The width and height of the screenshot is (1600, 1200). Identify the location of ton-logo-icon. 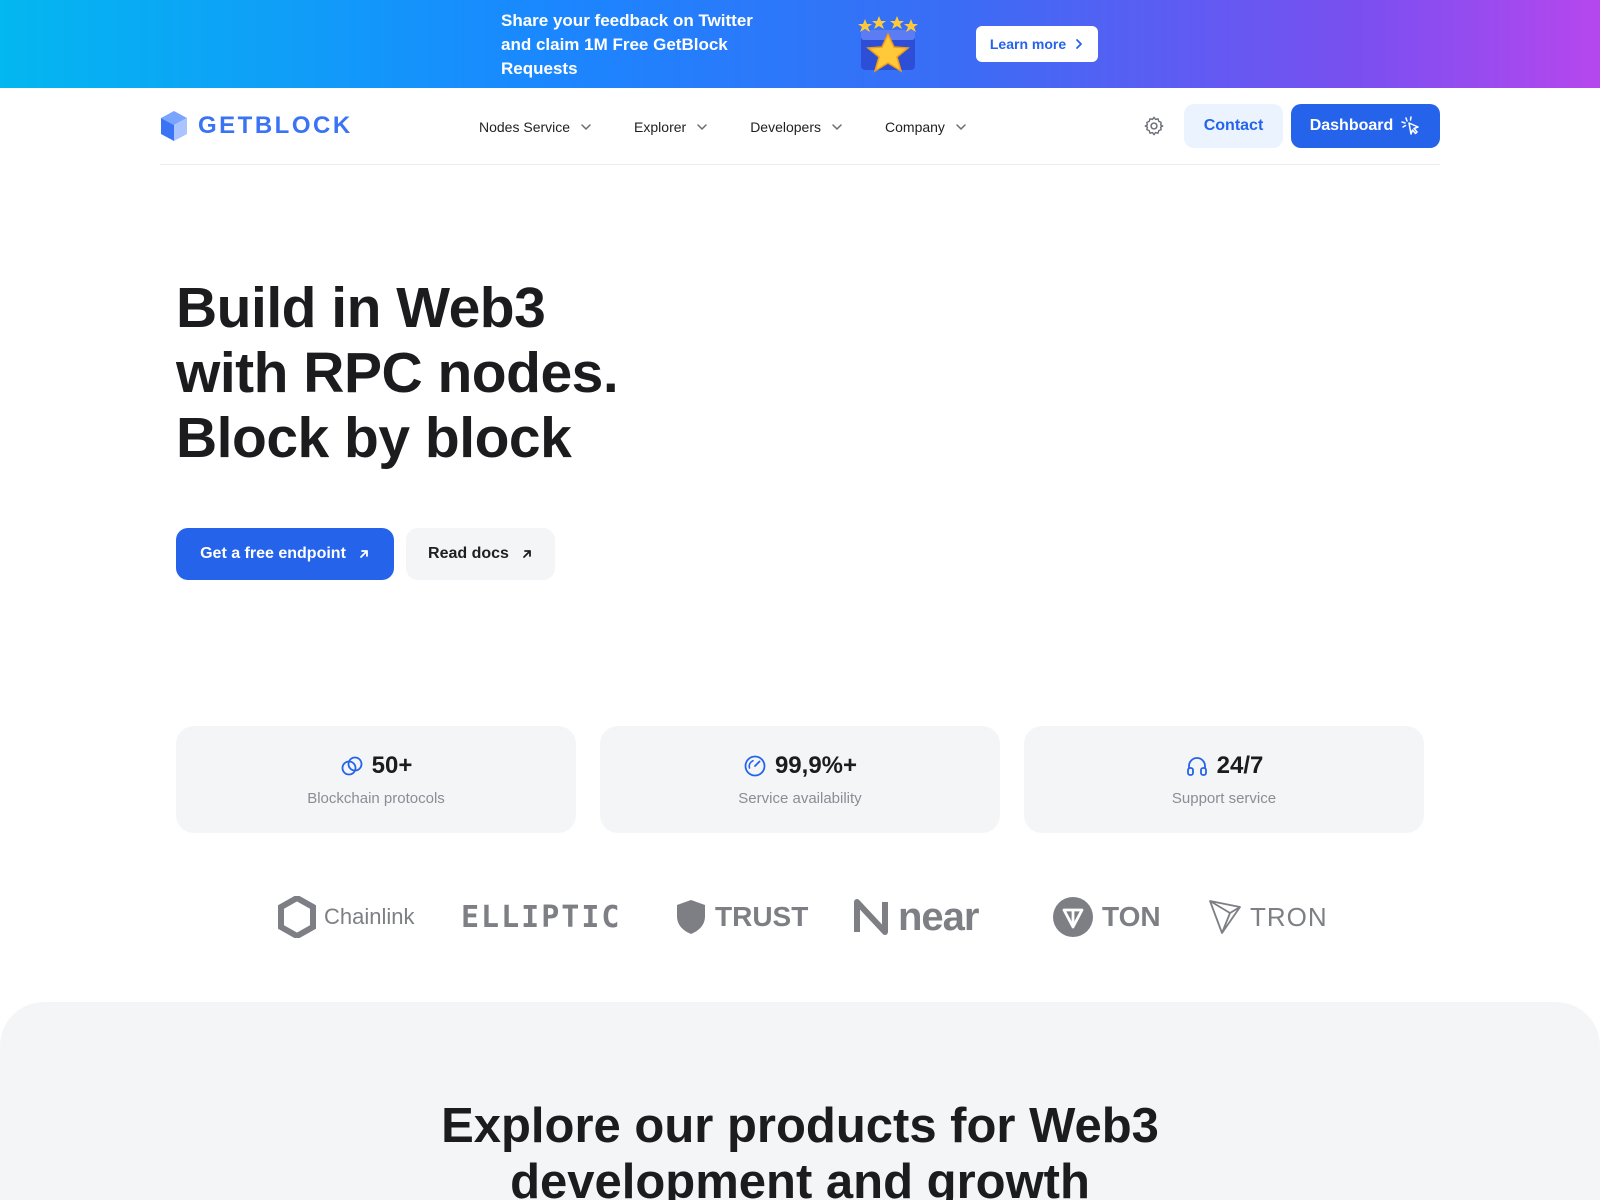
(1073, 917).